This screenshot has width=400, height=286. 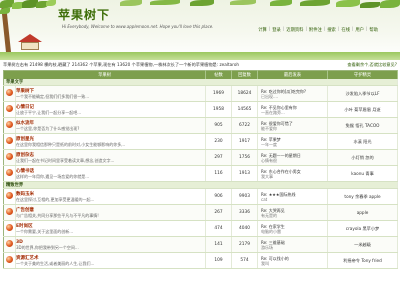 What do you see at coordinates (57, 215) in the screenshot?
I see `forum-description: 与广告相关,共同分享那些平凡与不平凡的事情!` at bounding box center [57, 215].